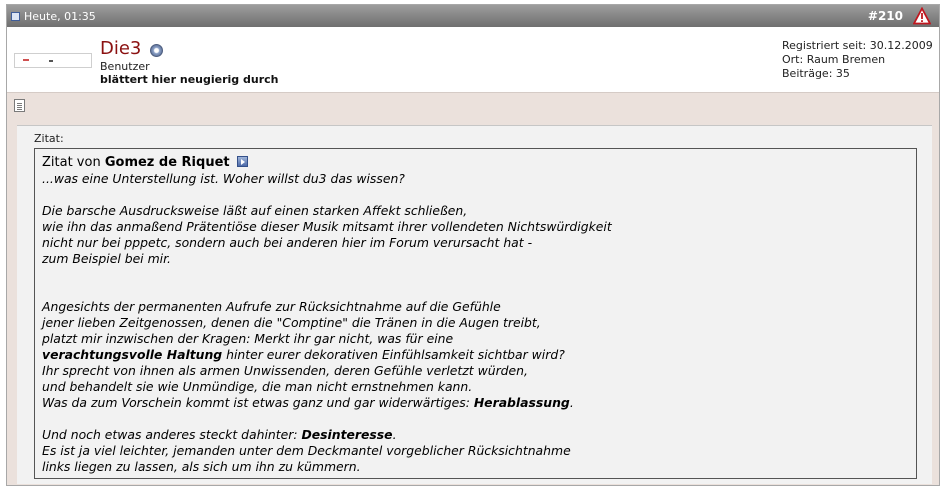  Describe the element at coordinates (60, 16) in the screenshot. I see `post-date: Heute, 01:35` at that location.